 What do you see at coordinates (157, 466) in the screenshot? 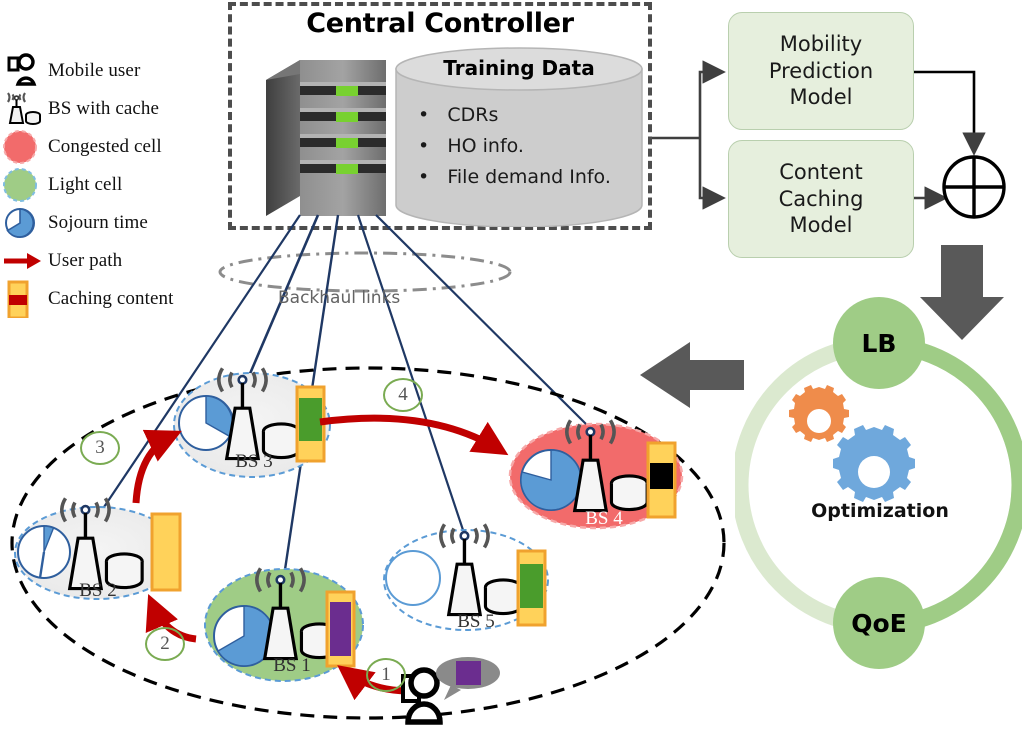
I see `user-path-arrow-step3` at bounding box center [157, 466].